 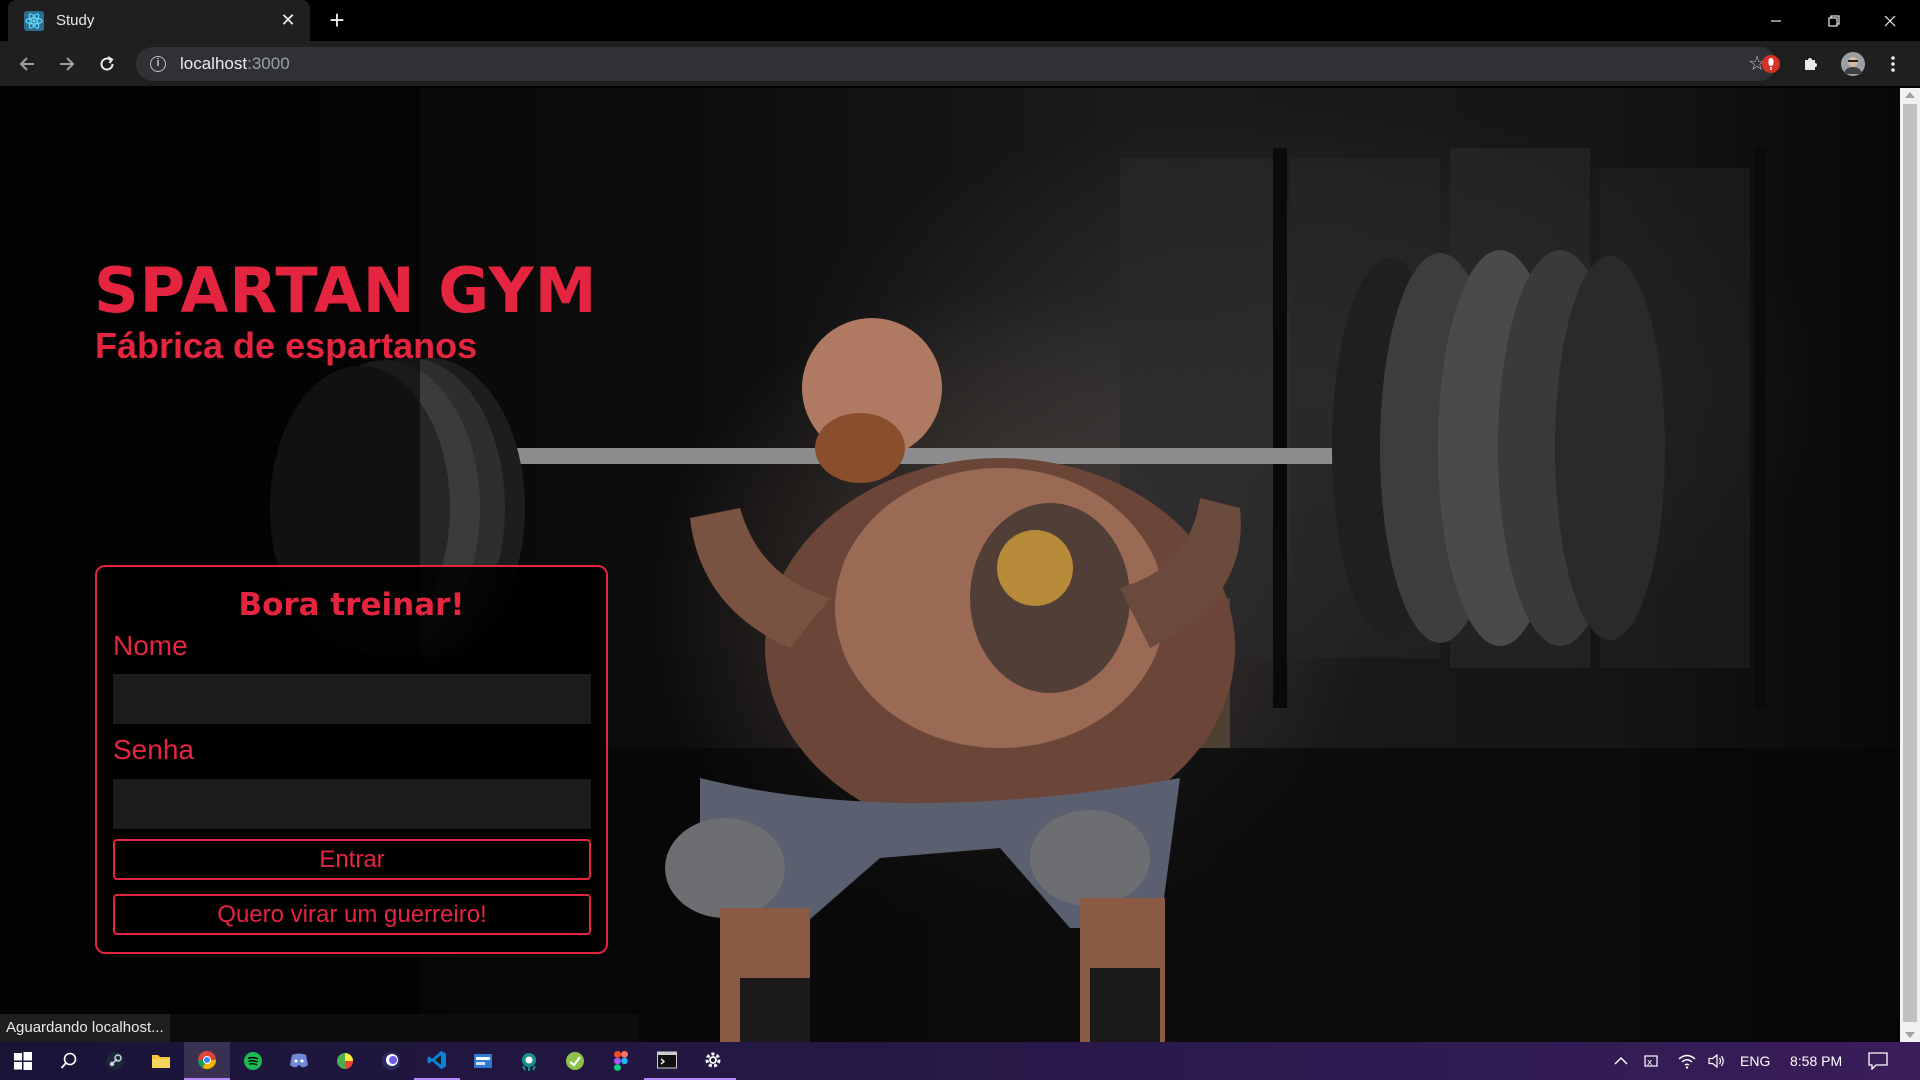 I want to click on close-tab-icon: ✕, so click(x=288, y=20).